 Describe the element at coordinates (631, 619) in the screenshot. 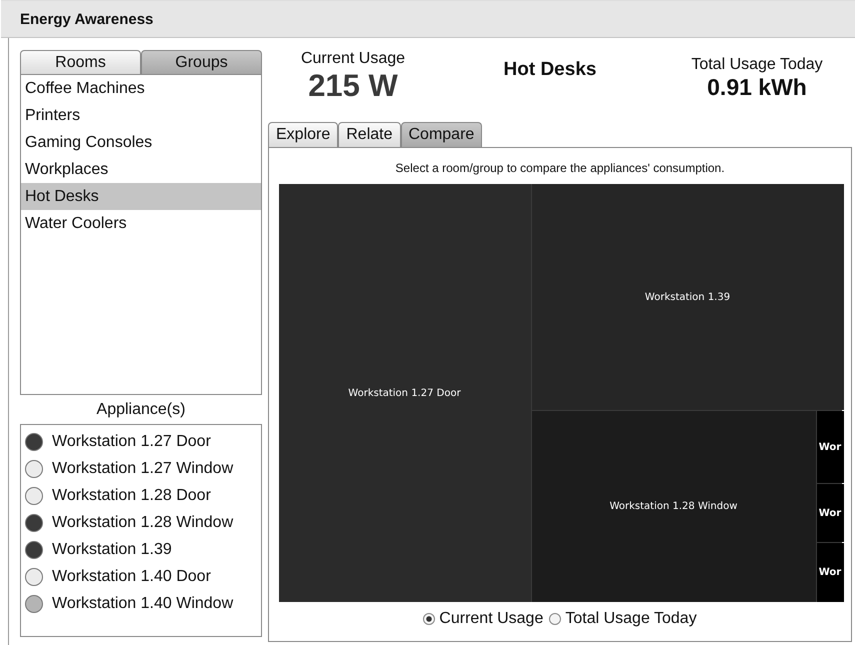

I see `radio-label: Total Usage Today` at that location.